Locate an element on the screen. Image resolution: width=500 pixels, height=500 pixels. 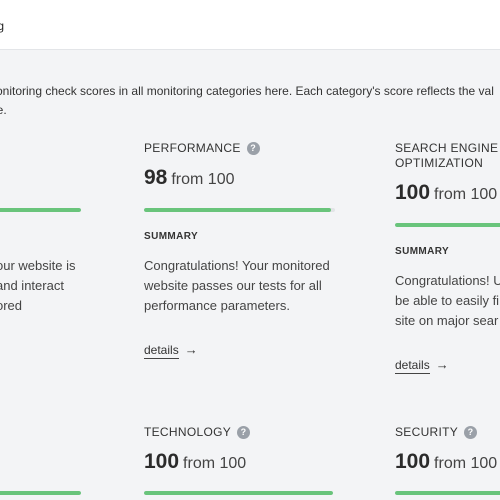
seo-summary-line-2: be able to easily fi is located at coordinates (447, 300).